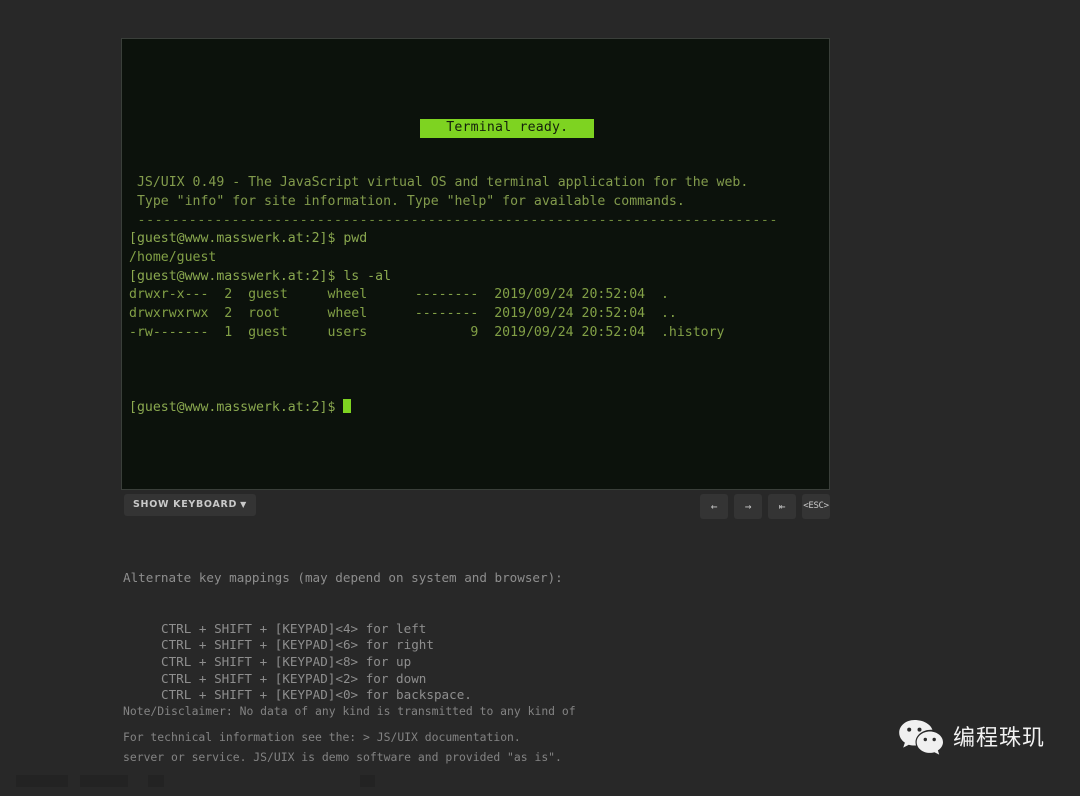 The height and width of the screenshot is (796, 1080). I want to click on escape-button: <ESC>, so click(816, 506).